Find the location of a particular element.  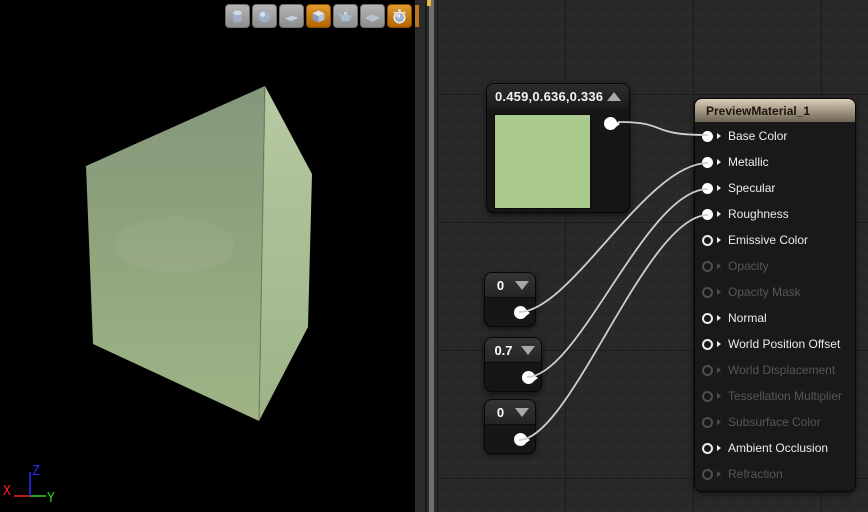

cube-icon is located at coordinates (318, 16).